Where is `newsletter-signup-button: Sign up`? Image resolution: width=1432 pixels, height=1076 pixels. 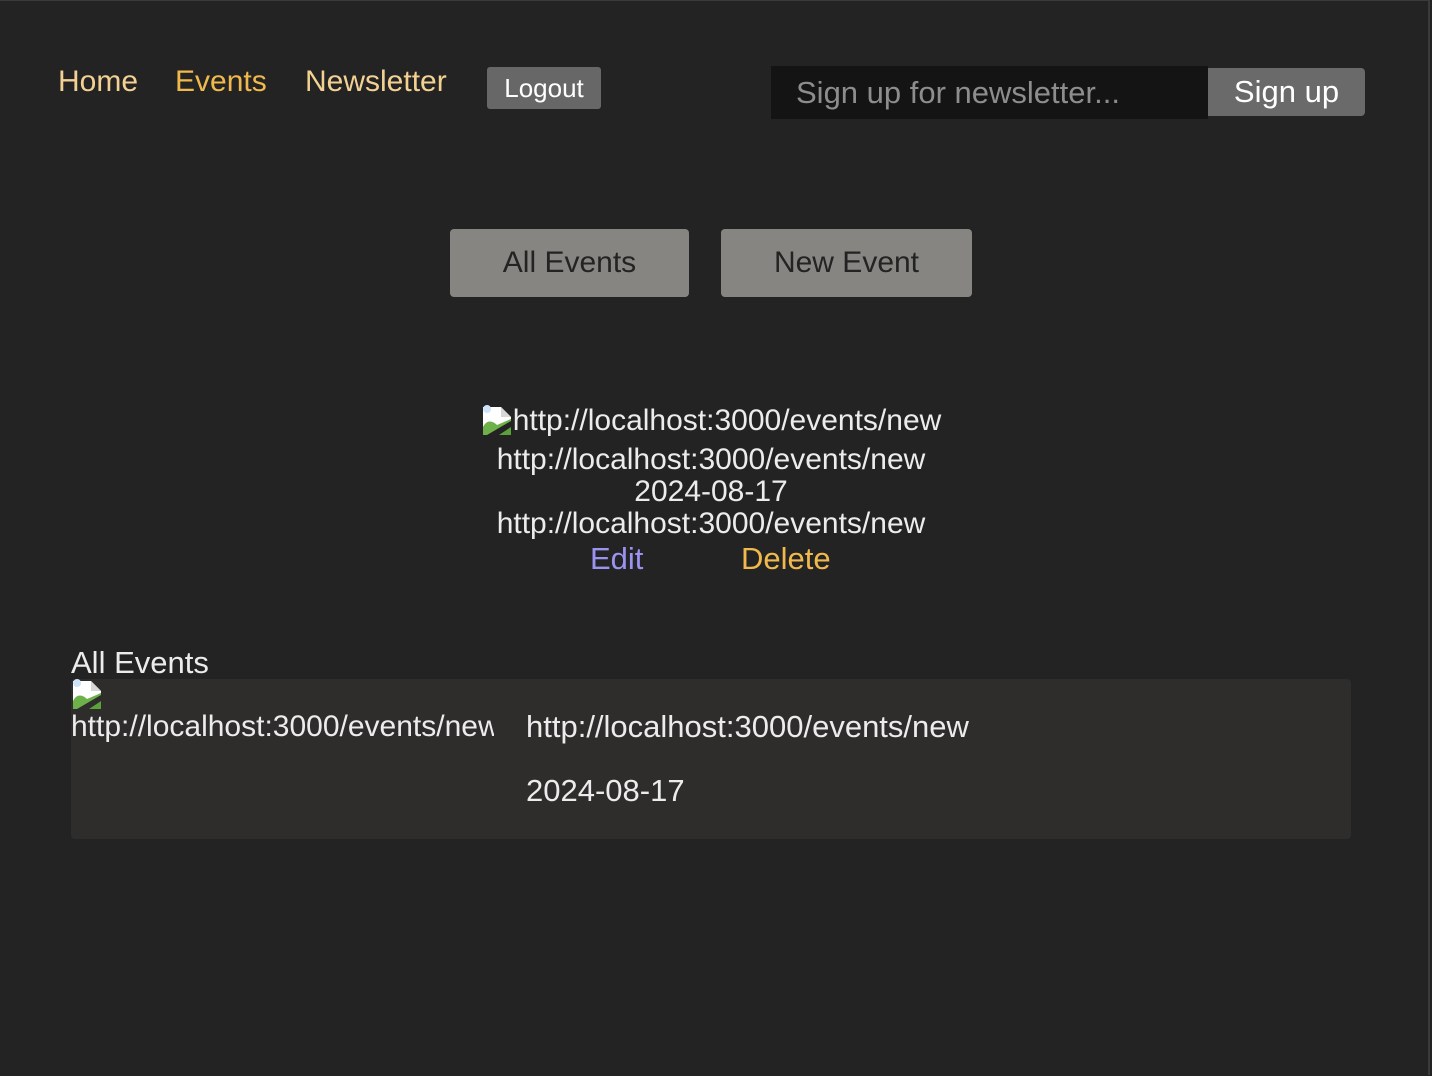
newsletter-signup-button: Sign up is located at coordinates (1286, 92).